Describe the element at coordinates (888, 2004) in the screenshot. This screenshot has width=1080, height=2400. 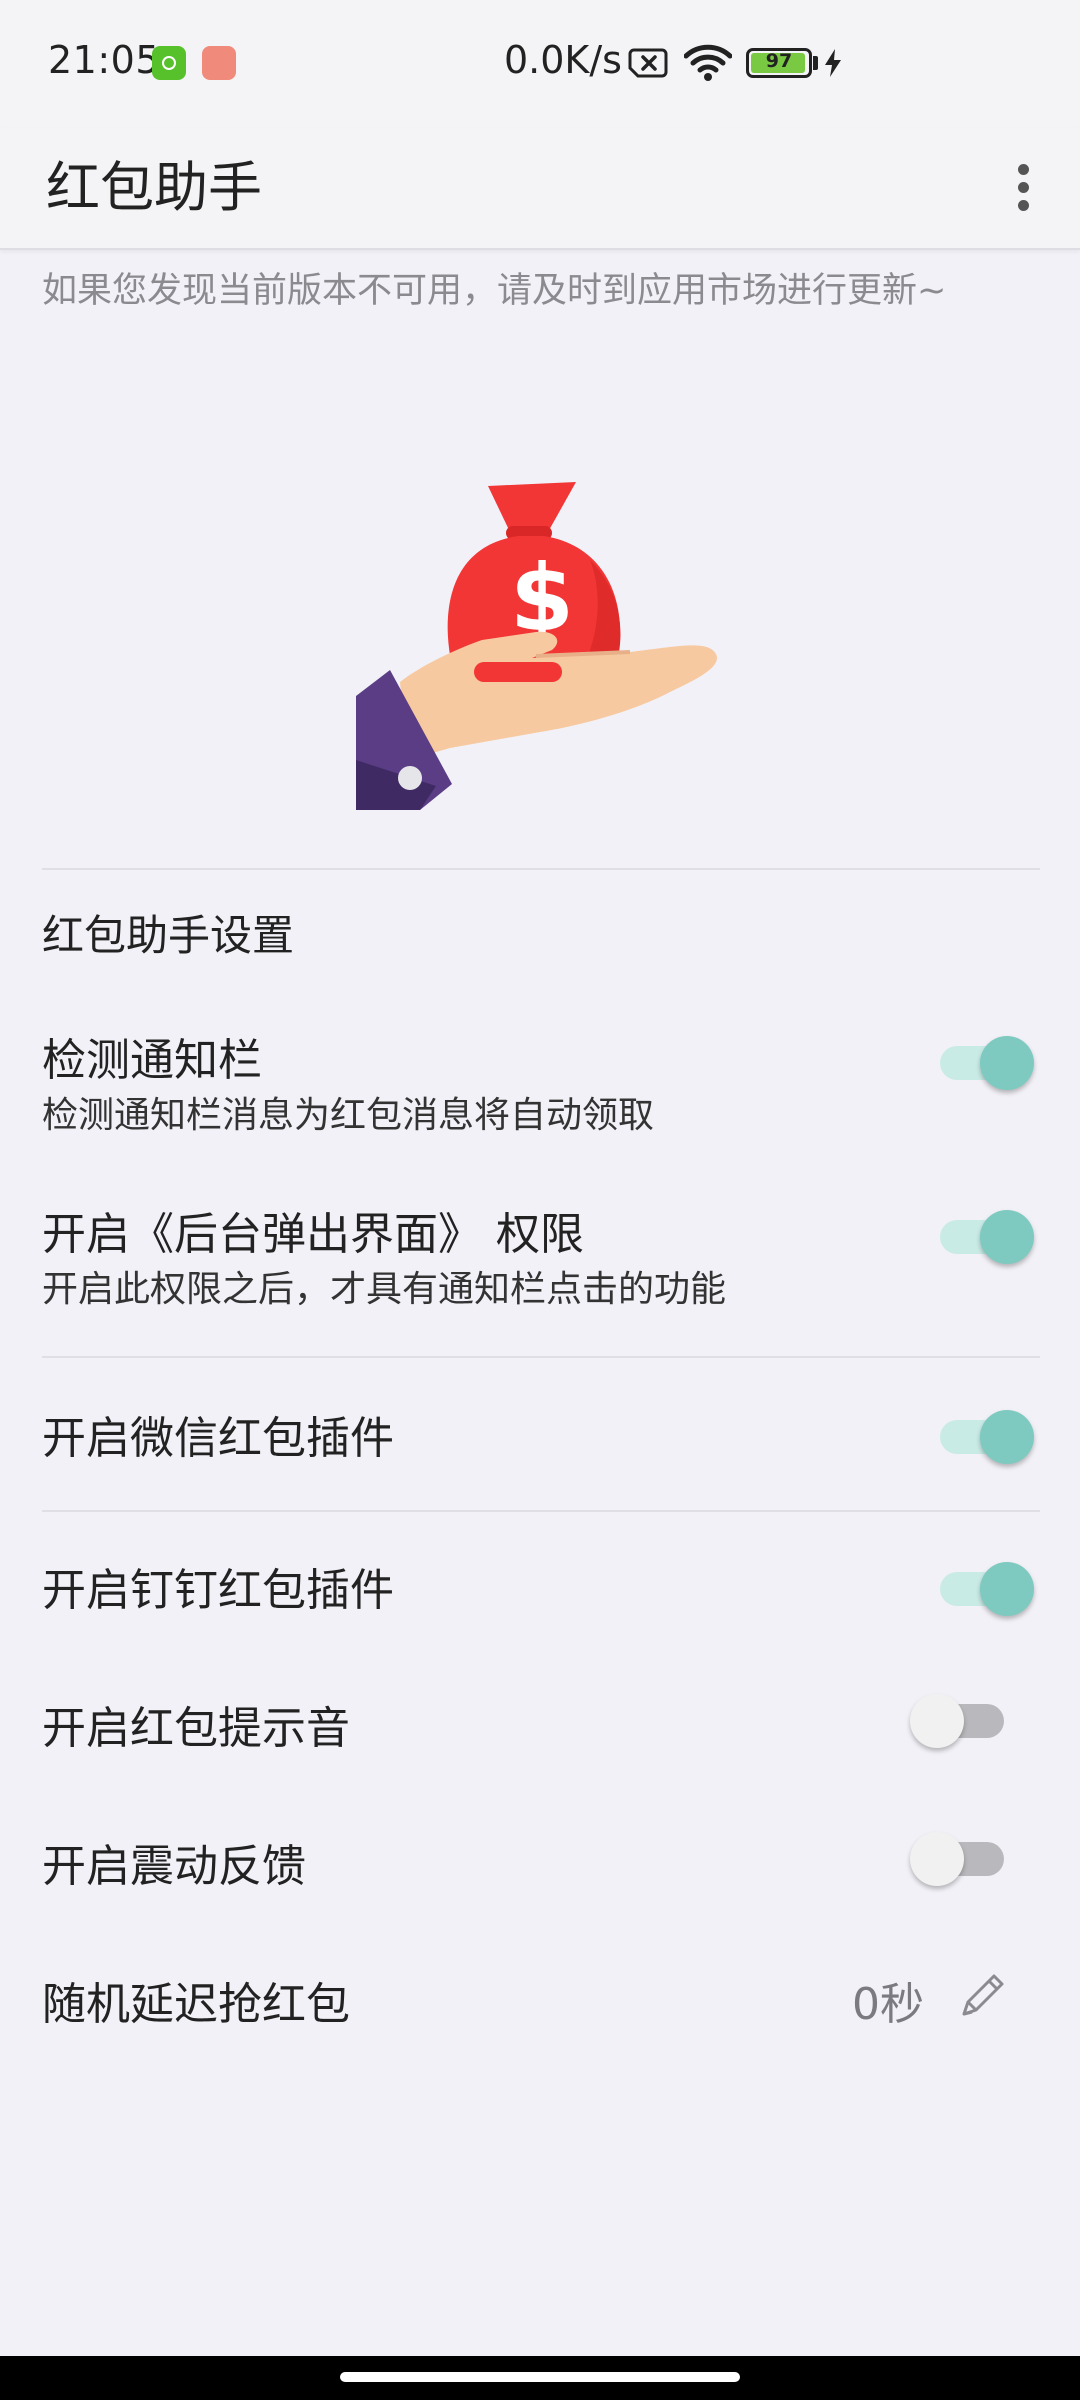
I see `delay-value: 0秒` at that location.